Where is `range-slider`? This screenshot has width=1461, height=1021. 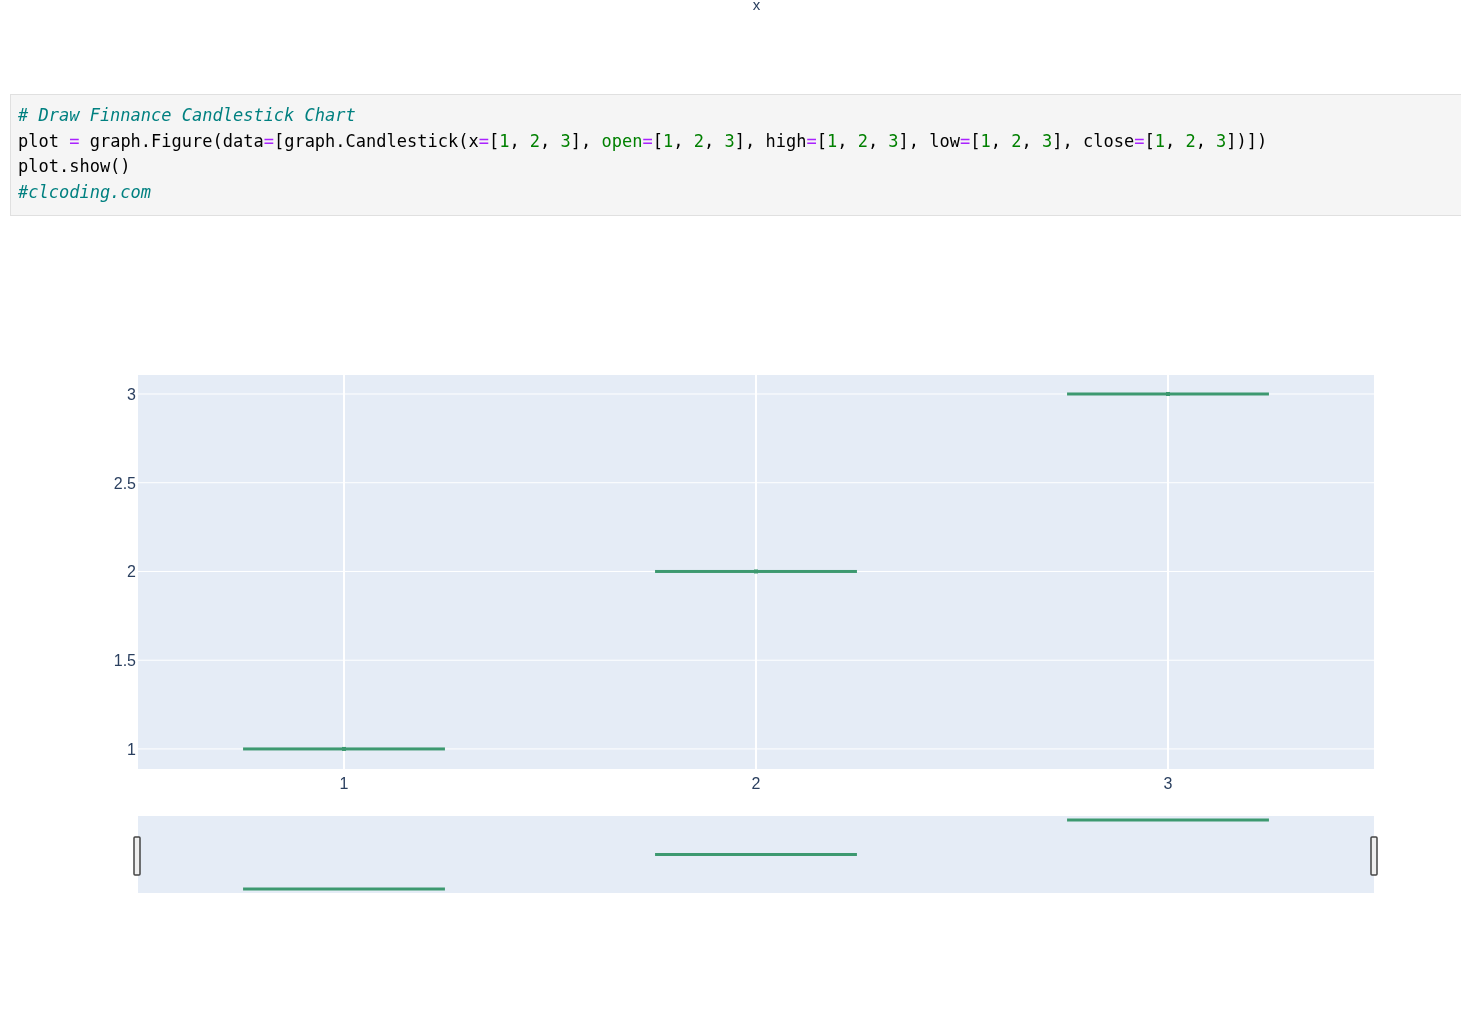
range-slider is located at coordinates (755, 854).